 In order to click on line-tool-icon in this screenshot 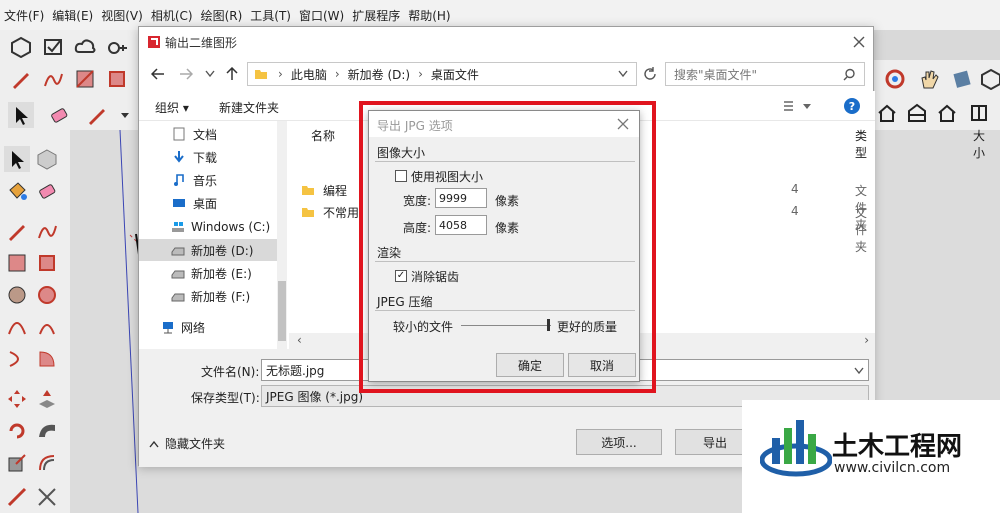, I will do `click(97, 115)`.